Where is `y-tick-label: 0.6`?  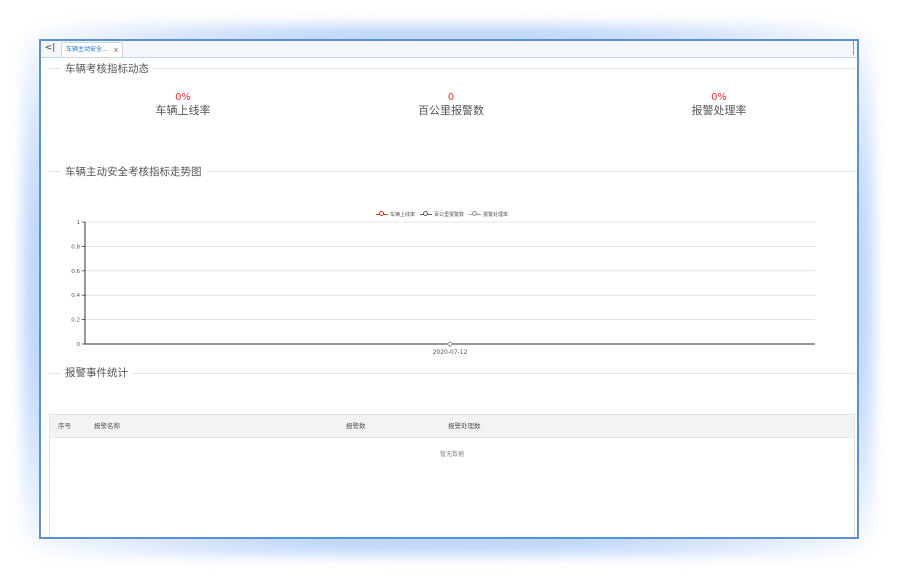
y-tick-label: 0.6 is located at coordinates (75, 272).